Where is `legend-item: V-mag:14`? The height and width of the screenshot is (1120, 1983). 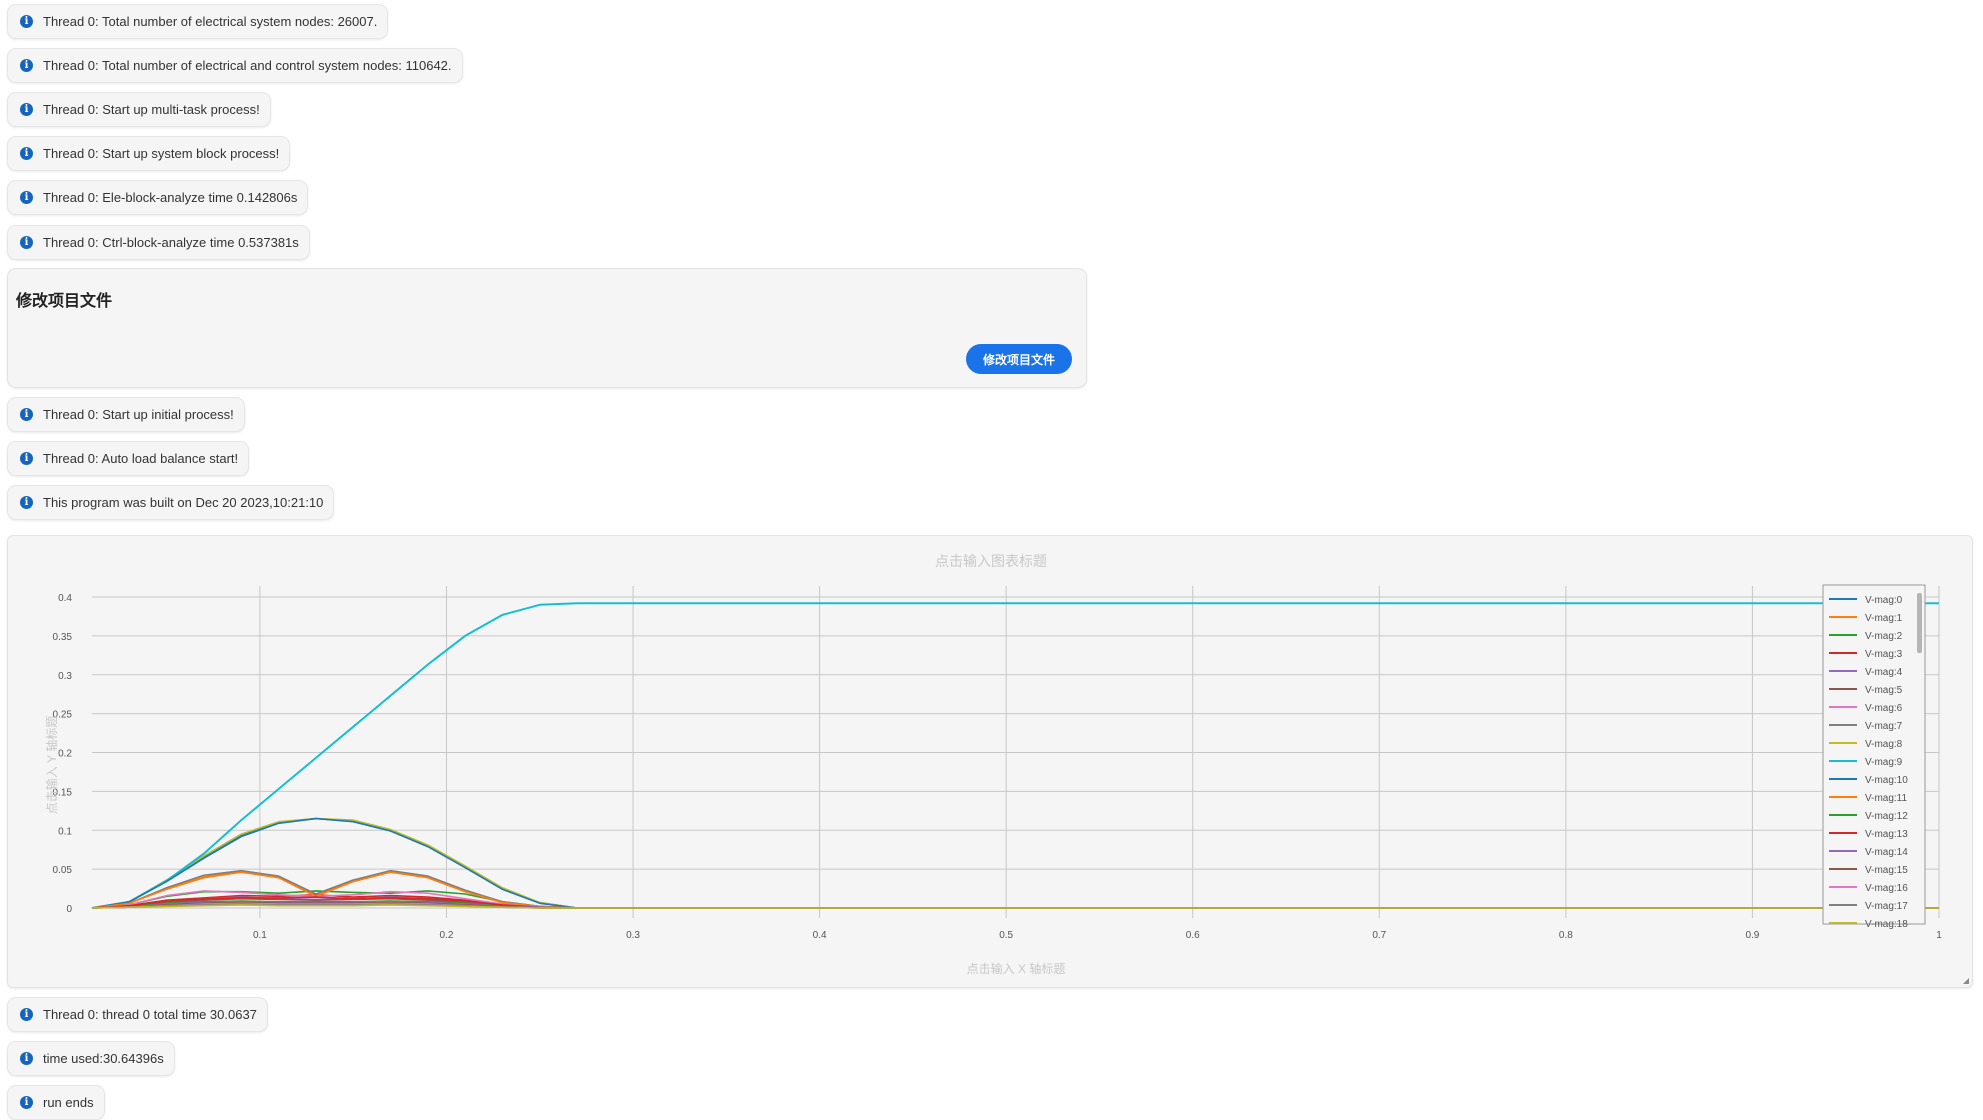 legend-item: V-mag:14 is located at coordinates (1886, 852).